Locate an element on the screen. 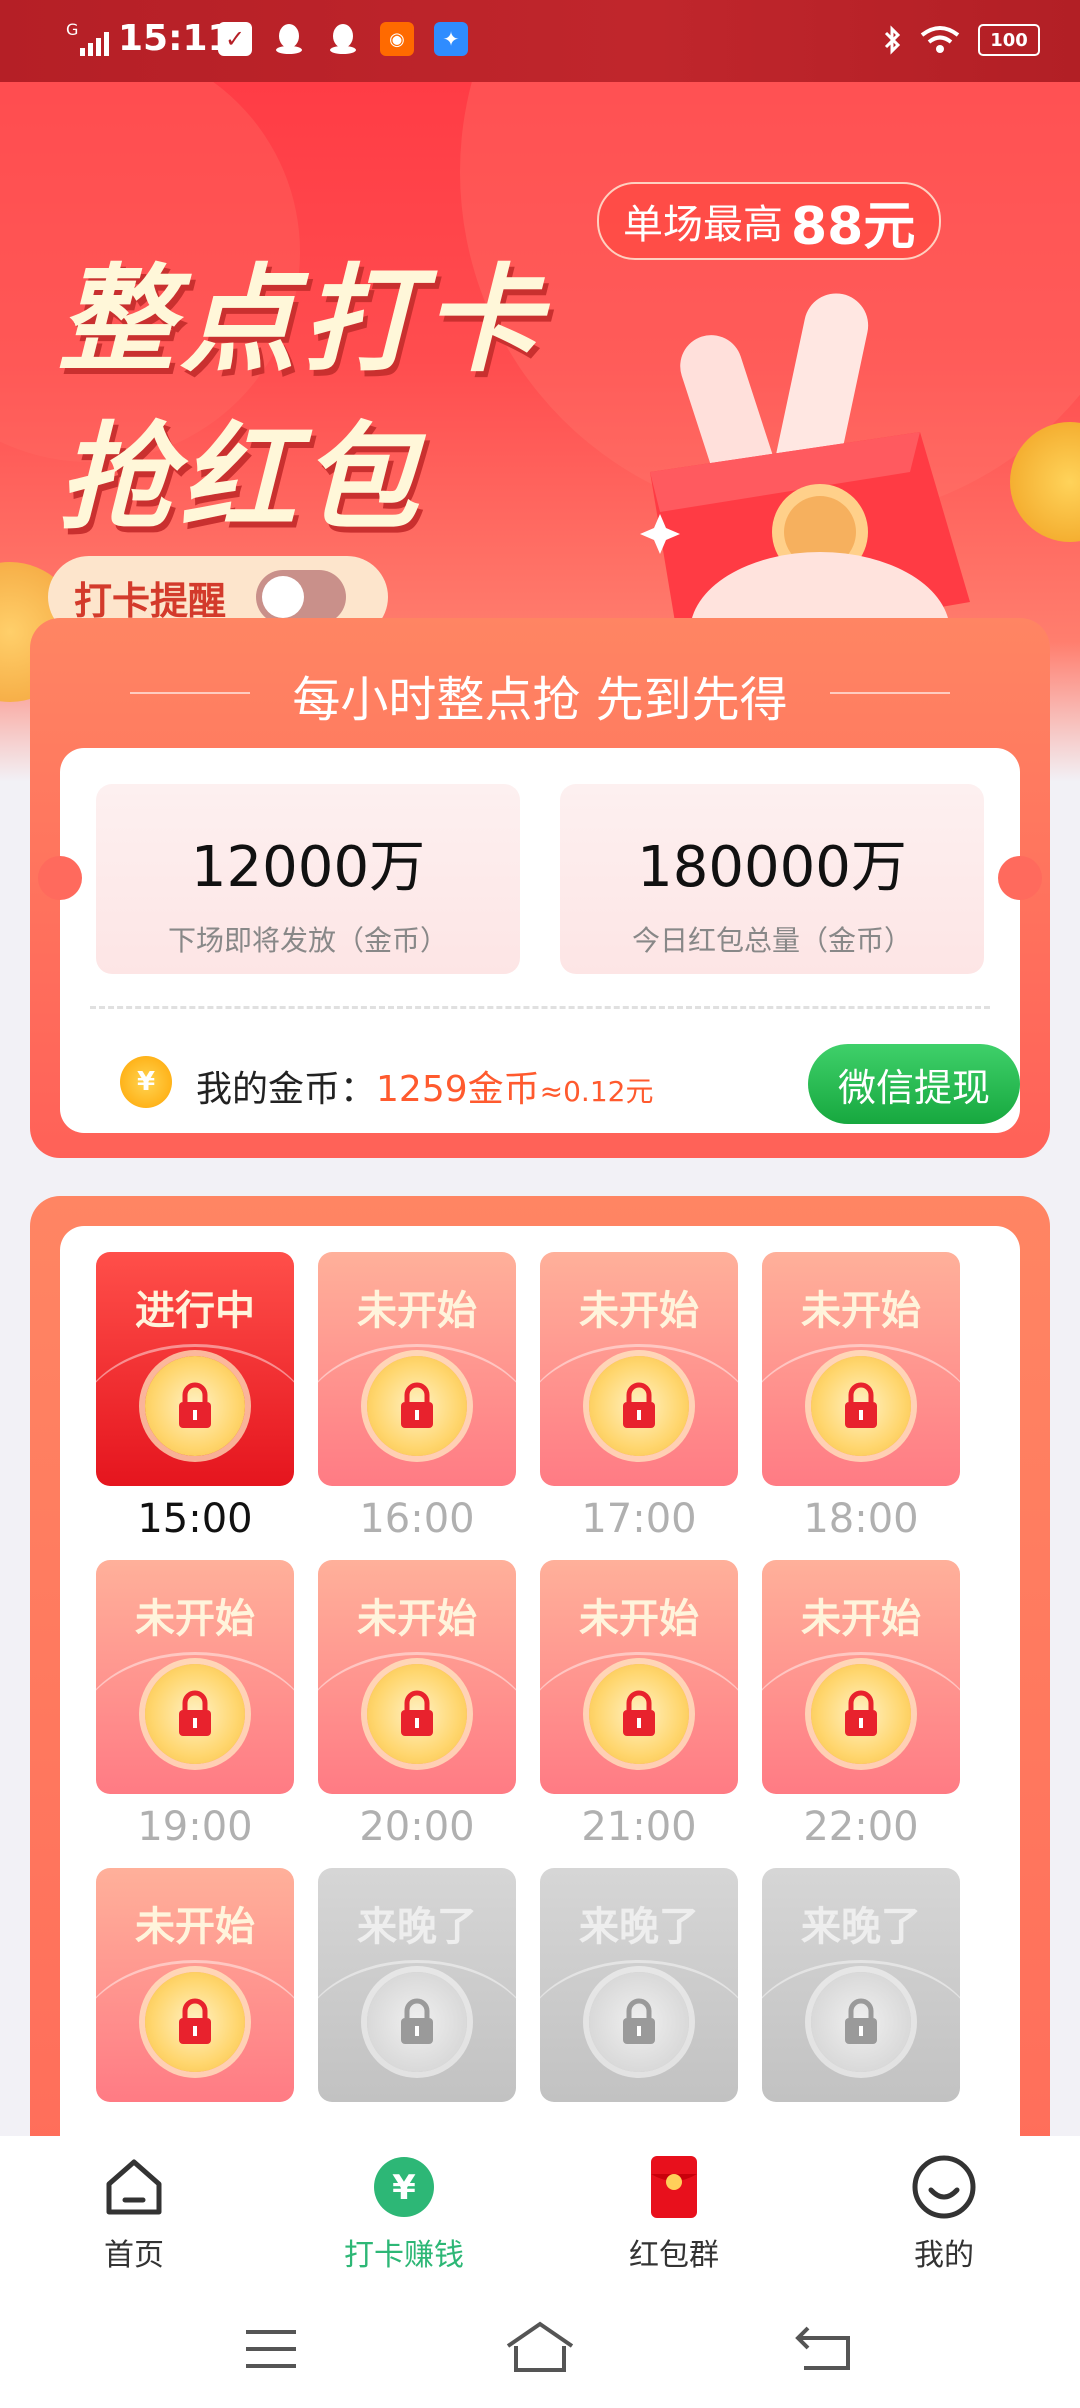  dashed-separator is located at coordinates (540, 1007).